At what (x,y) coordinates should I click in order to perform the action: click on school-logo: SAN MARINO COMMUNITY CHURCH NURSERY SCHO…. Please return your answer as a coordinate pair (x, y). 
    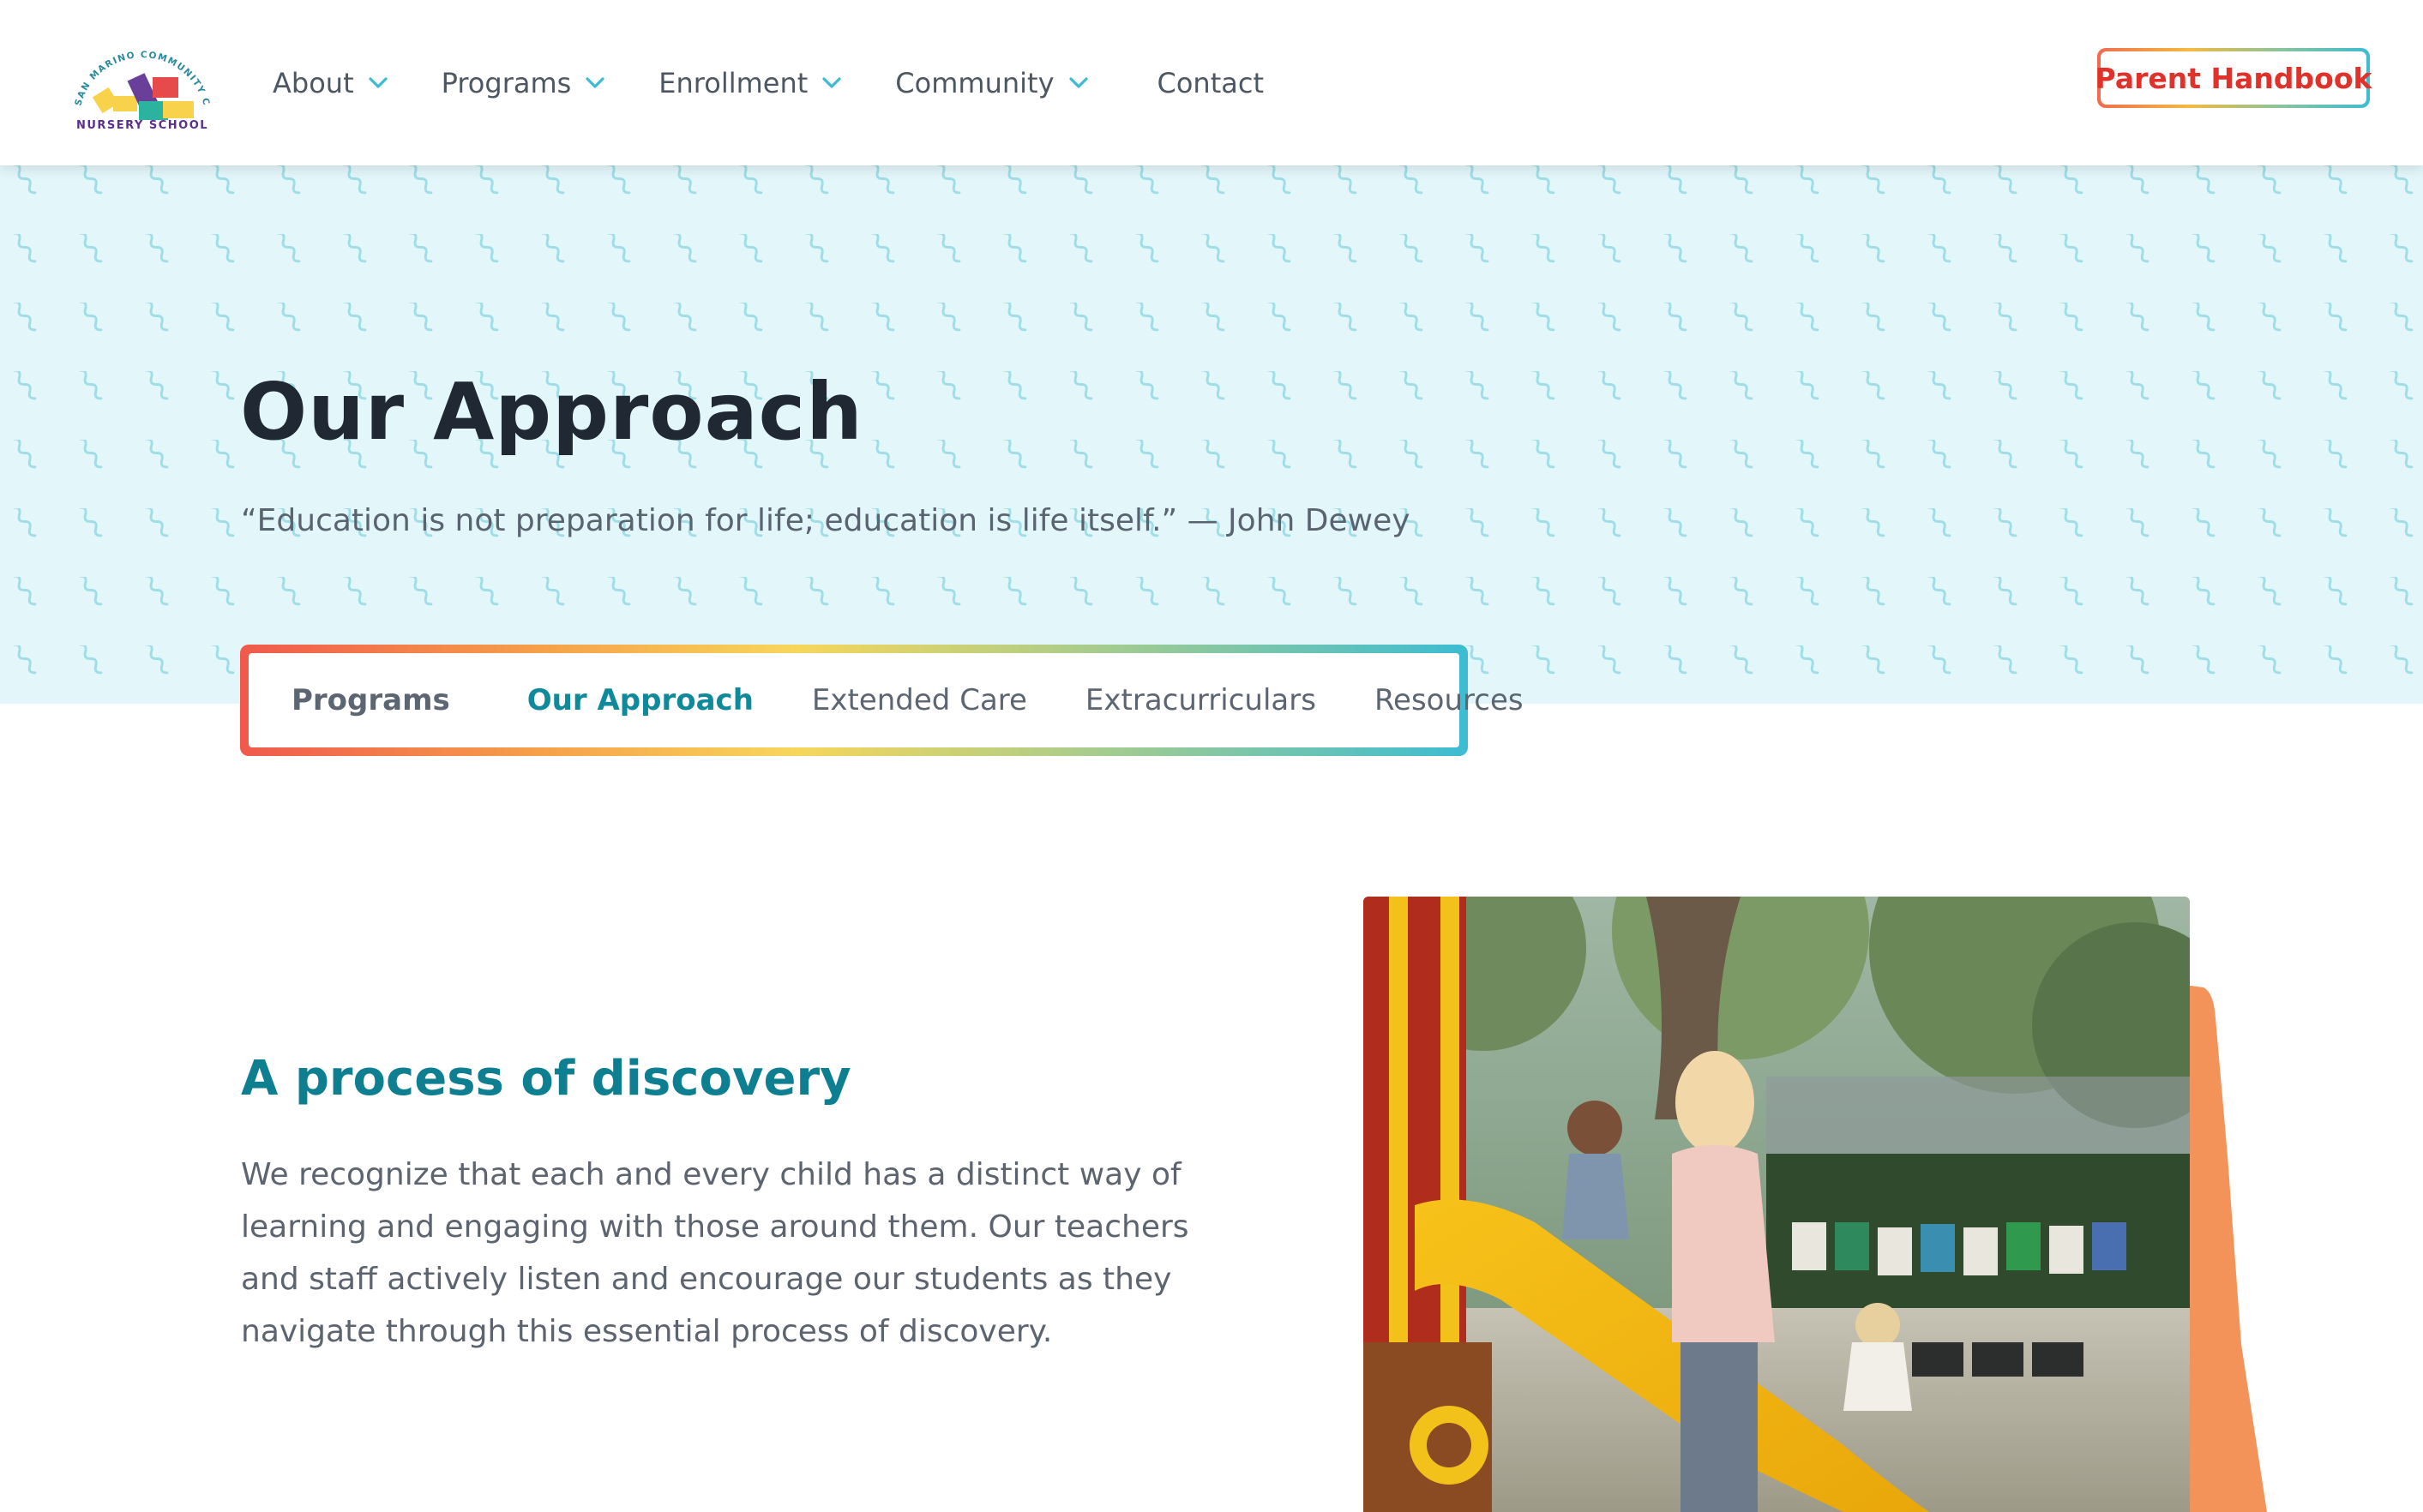
    Looking at the image, I should click on (140, 74).